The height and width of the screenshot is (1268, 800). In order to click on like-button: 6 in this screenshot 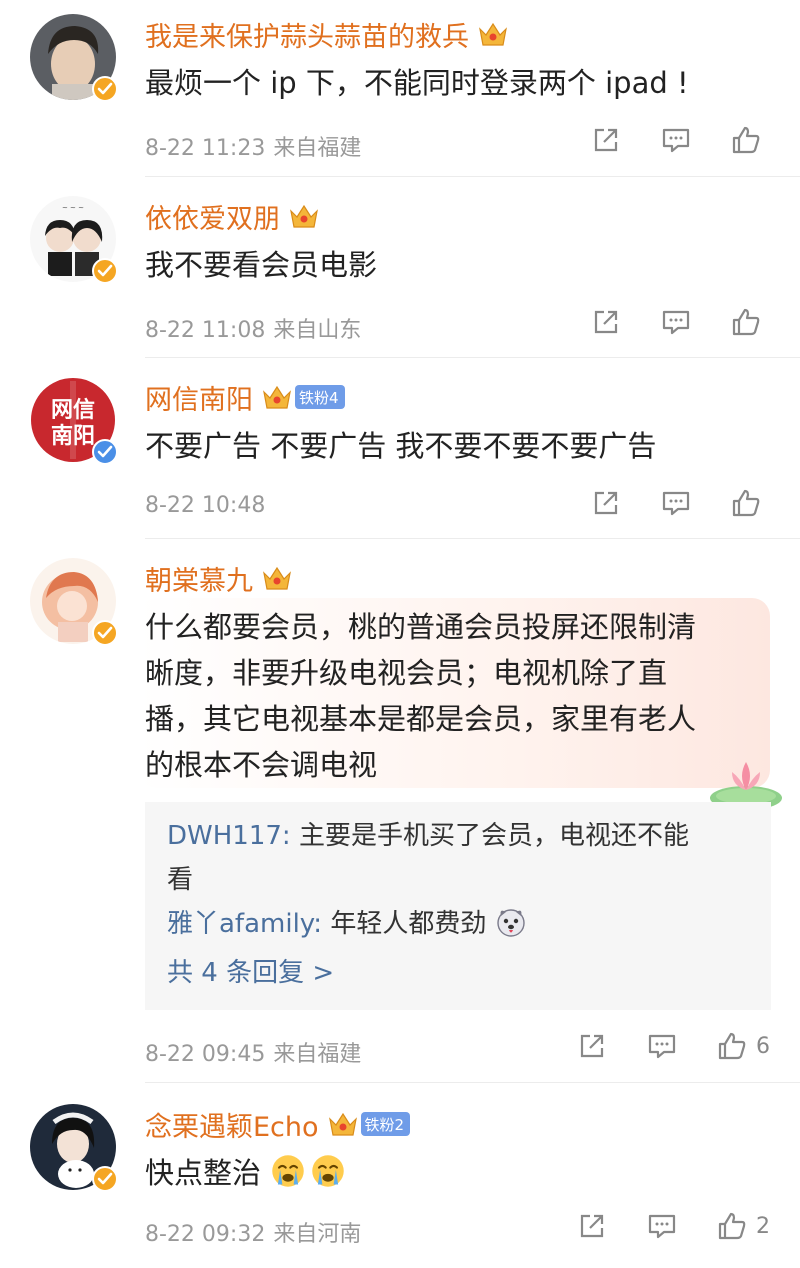, I will do `click(743, 1046)`.